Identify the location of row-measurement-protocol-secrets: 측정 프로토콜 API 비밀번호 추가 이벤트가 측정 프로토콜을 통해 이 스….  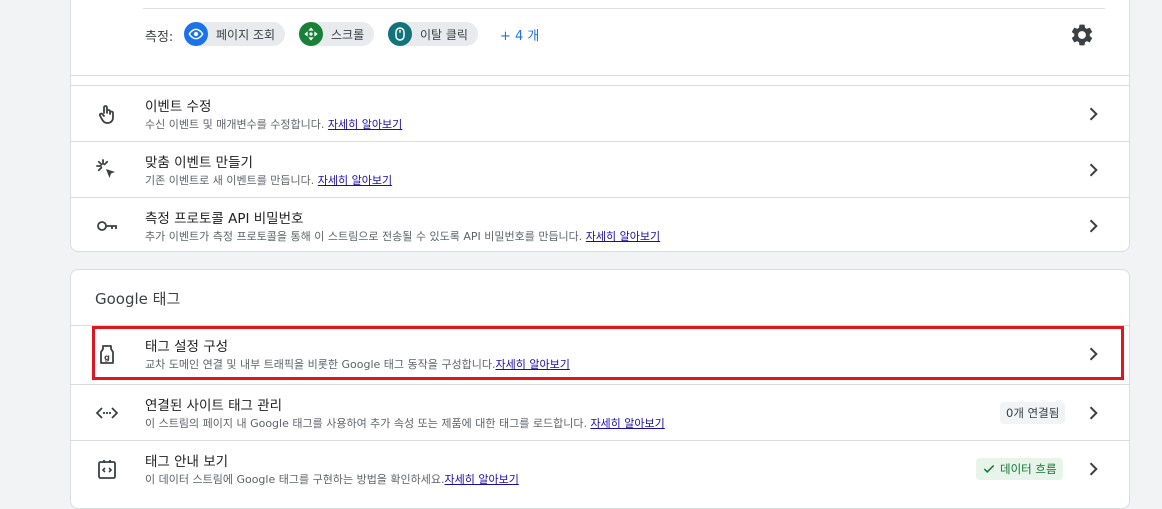
(600, 224).